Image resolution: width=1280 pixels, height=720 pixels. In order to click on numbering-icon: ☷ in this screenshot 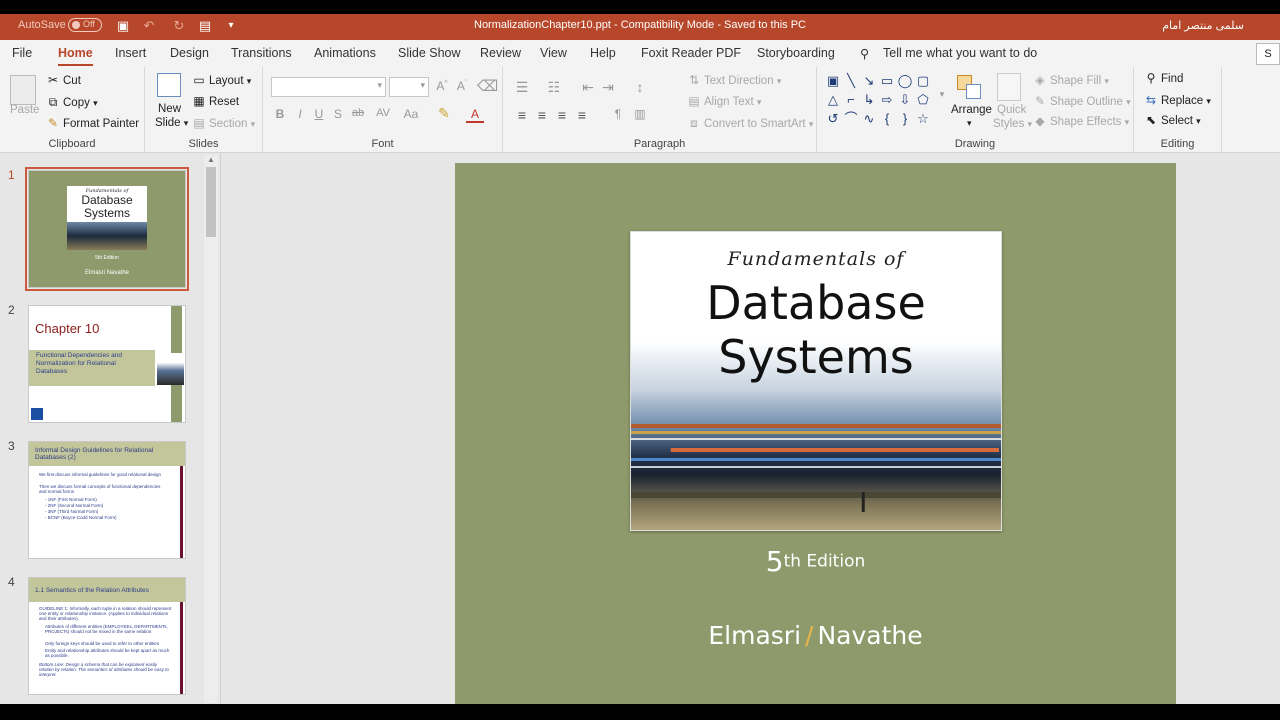, I will do `click(554, 87)`.